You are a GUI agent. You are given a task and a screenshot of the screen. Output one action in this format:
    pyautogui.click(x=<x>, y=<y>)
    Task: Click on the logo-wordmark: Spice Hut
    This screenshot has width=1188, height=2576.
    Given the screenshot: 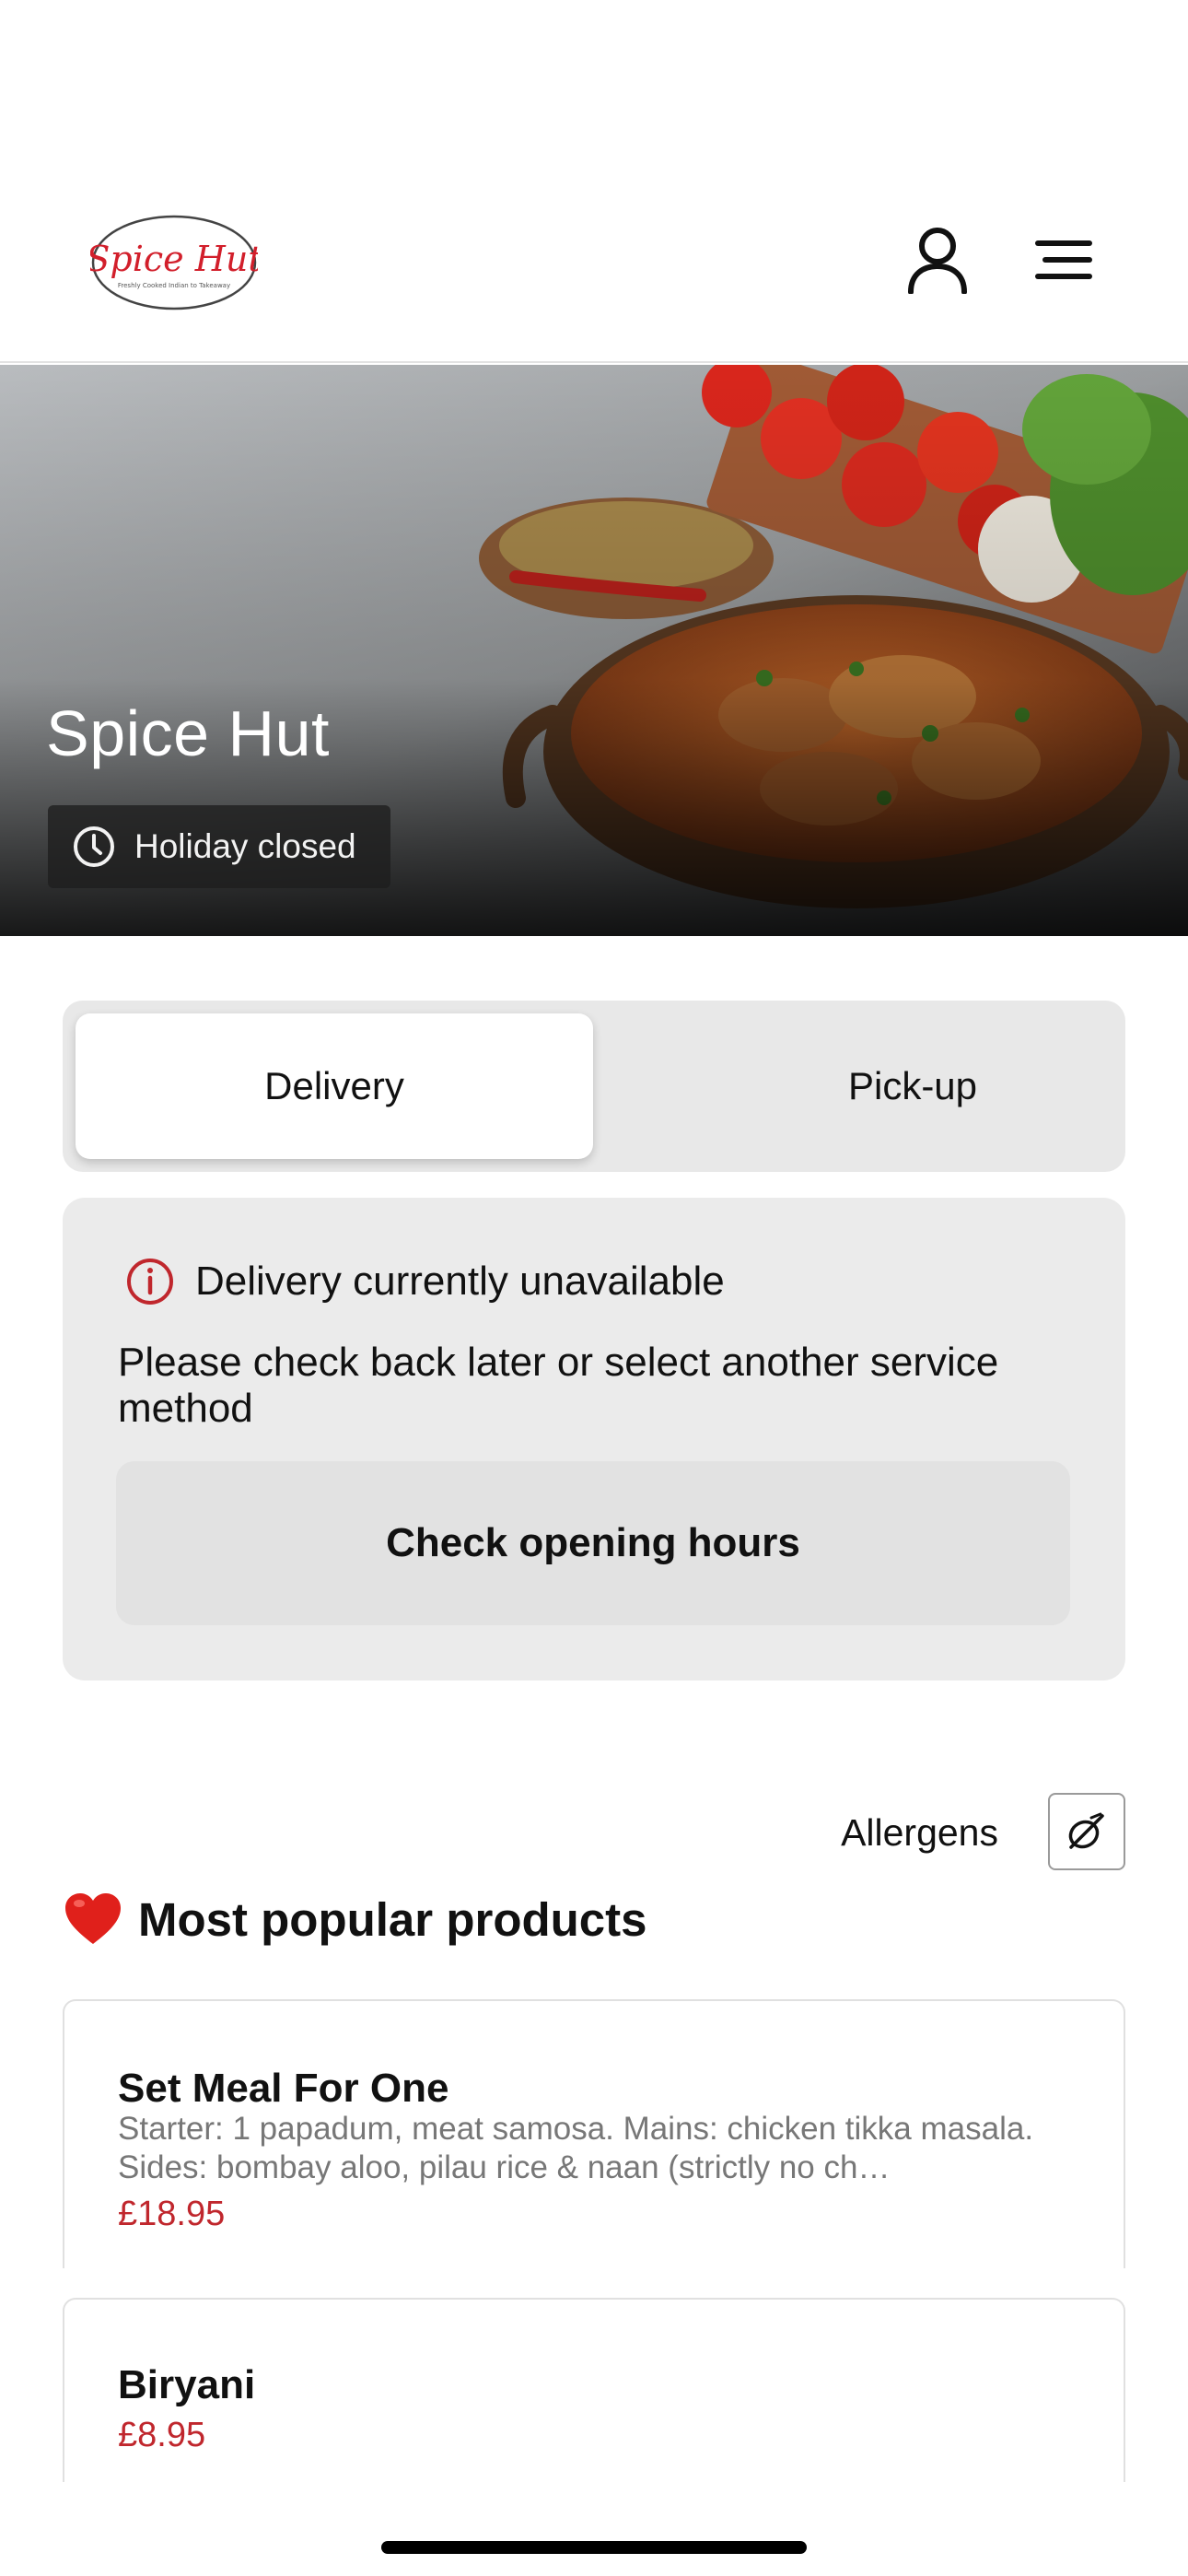 What is the action you would take?
    pyautogui.click(x=174, y=259)
    